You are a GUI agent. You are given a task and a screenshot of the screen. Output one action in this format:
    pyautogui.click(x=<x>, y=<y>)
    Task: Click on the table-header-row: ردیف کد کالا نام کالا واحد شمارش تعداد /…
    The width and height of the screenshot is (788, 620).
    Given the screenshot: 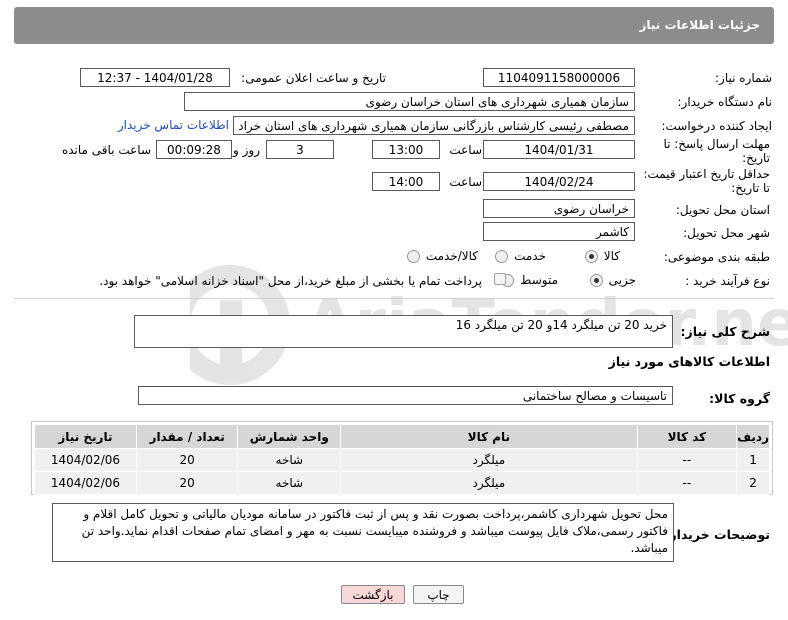 What is the action you would take?
    pyautogui.click(x=402, y=436)
    